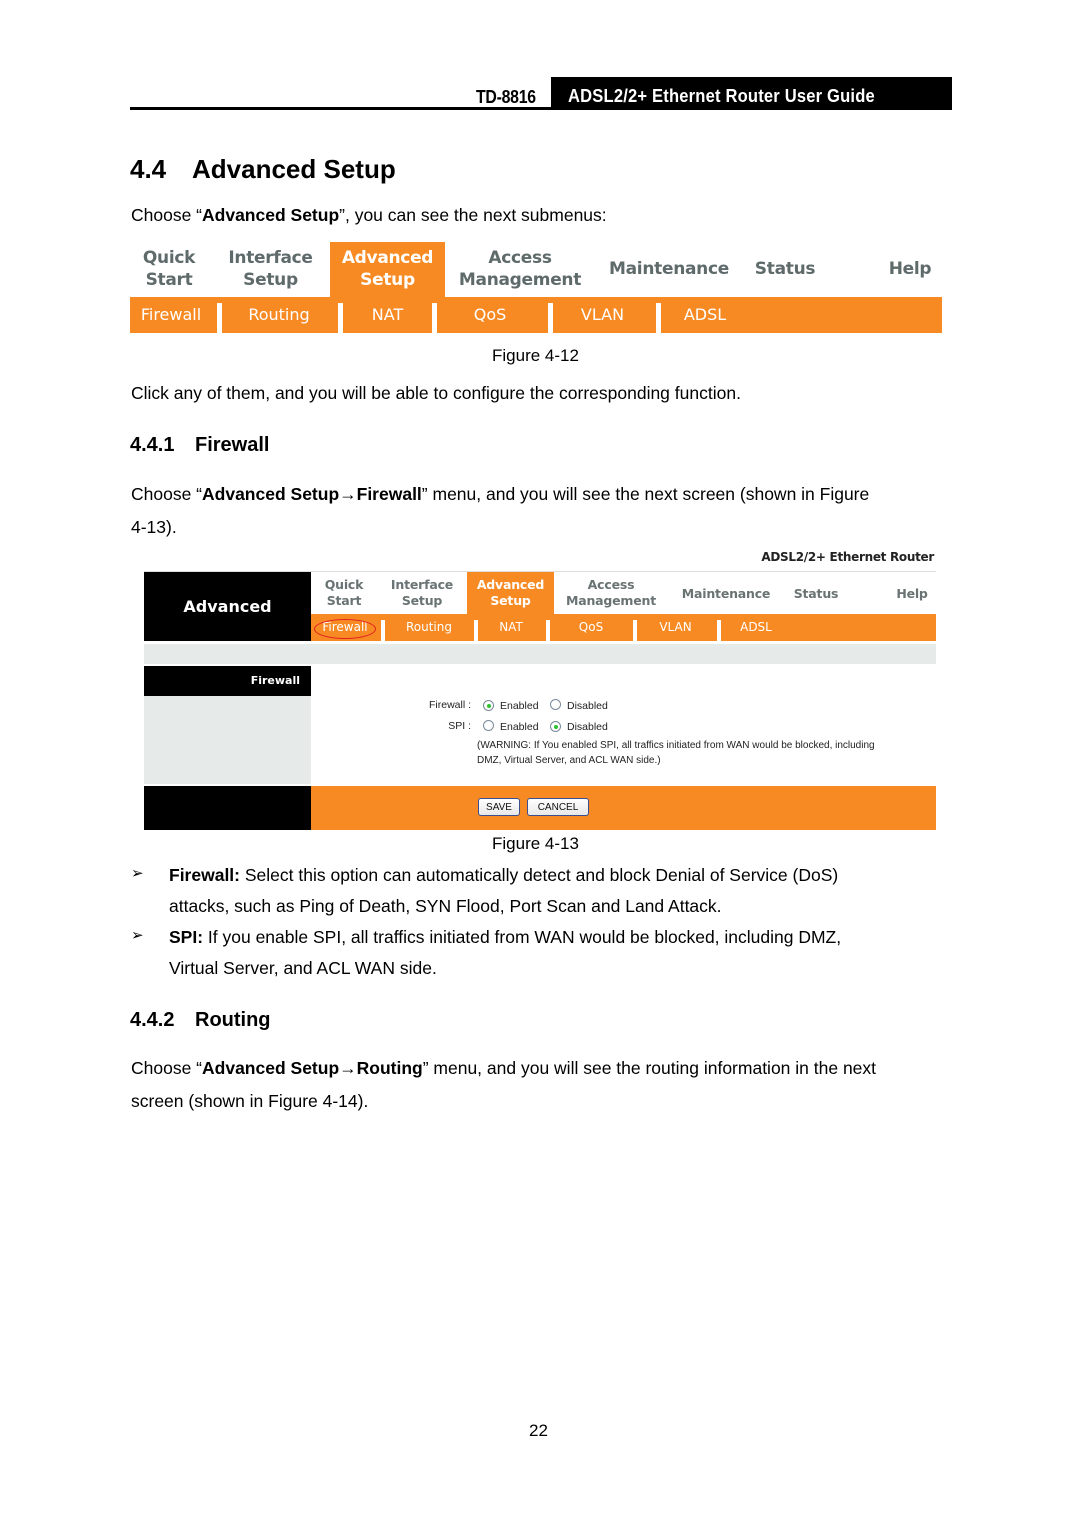 Image resolution: width=1080 pixels, height=1527 pixels. I want to click on intro-bold: Advanced Setup, so click(271, 215).